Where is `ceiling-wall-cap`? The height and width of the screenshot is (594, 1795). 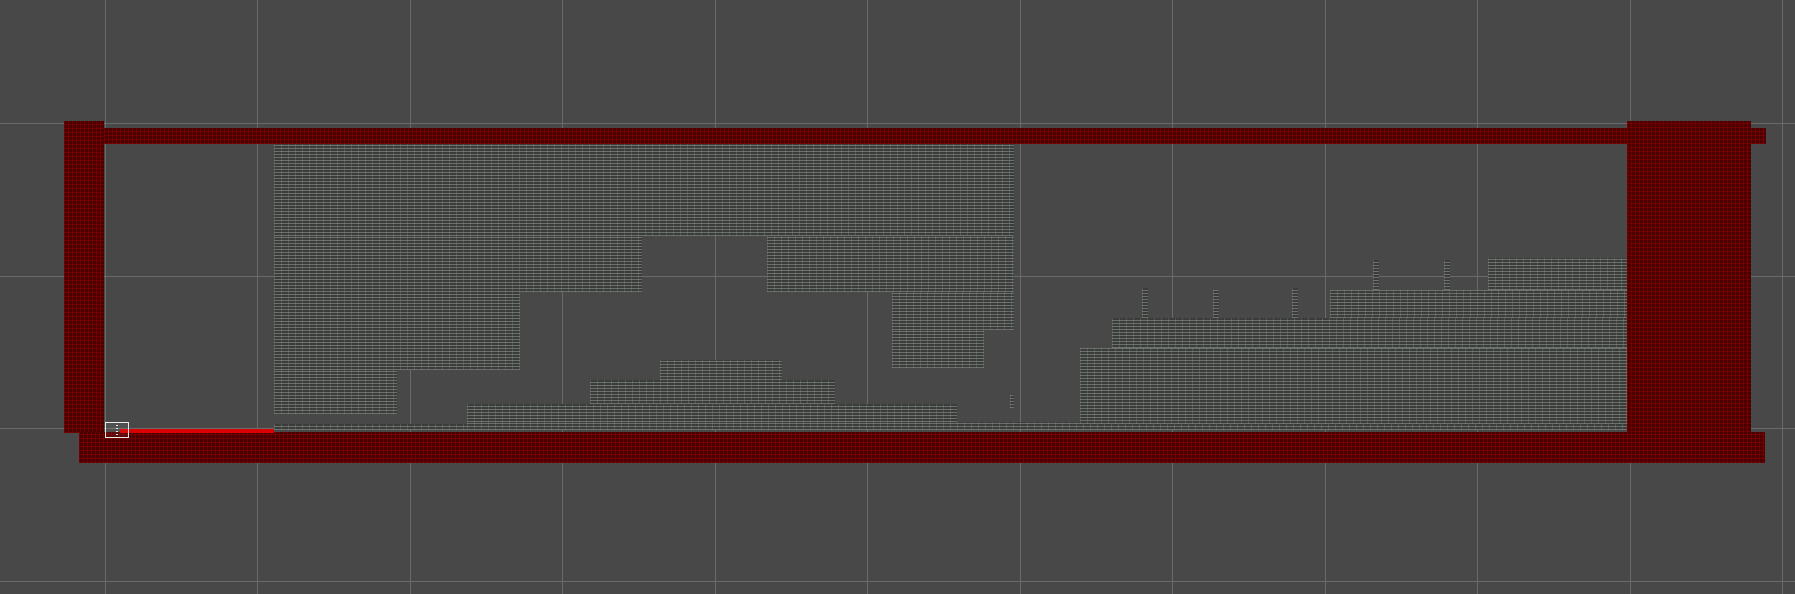
ceiling-wall-cap is located at coordinates (1758, 136).